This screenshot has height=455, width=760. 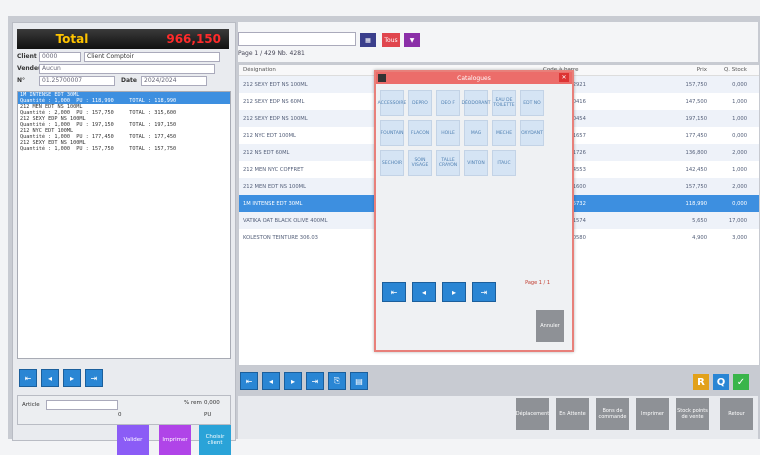 I want to click on catalogue-item: FLACON, so click(x=420, y=133).